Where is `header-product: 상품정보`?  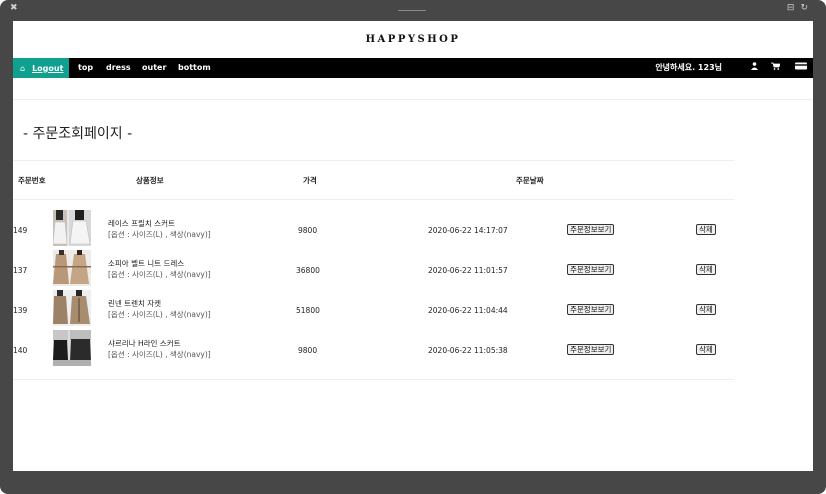
header-product: 상품정보 is located at coordinates (150, 180).